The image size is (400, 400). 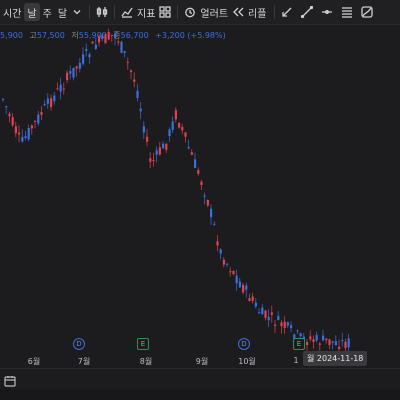 I want to click on bottom-panel, so click(x=200, y=378).